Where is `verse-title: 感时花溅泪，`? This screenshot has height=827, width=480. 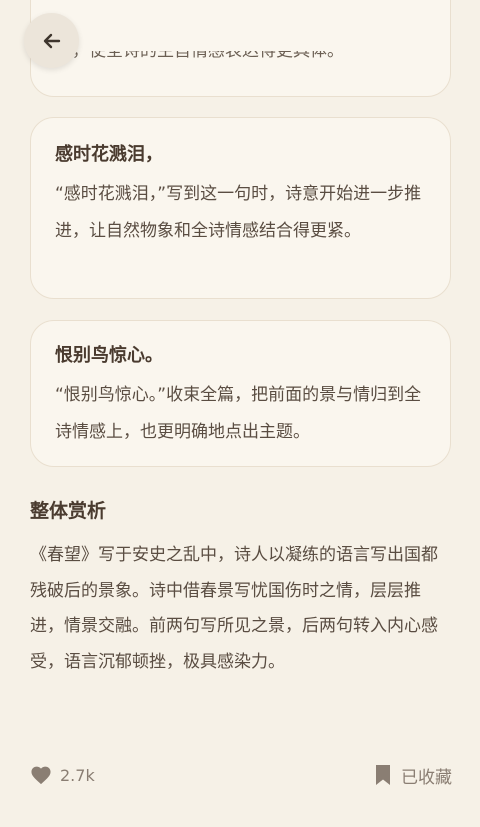
verse-title: 感时花溅泪， is located at coordinates (109, 154).